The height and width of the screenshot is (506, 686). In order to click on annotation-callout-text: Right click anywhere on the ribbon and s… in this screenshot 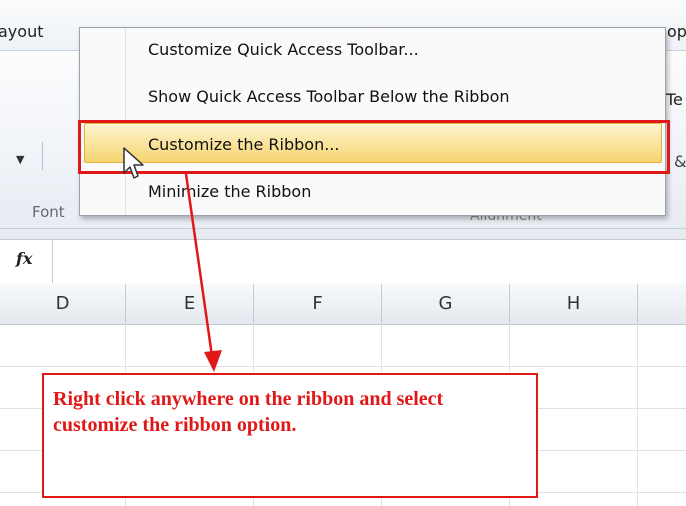, I will do `click(248, 412)`.